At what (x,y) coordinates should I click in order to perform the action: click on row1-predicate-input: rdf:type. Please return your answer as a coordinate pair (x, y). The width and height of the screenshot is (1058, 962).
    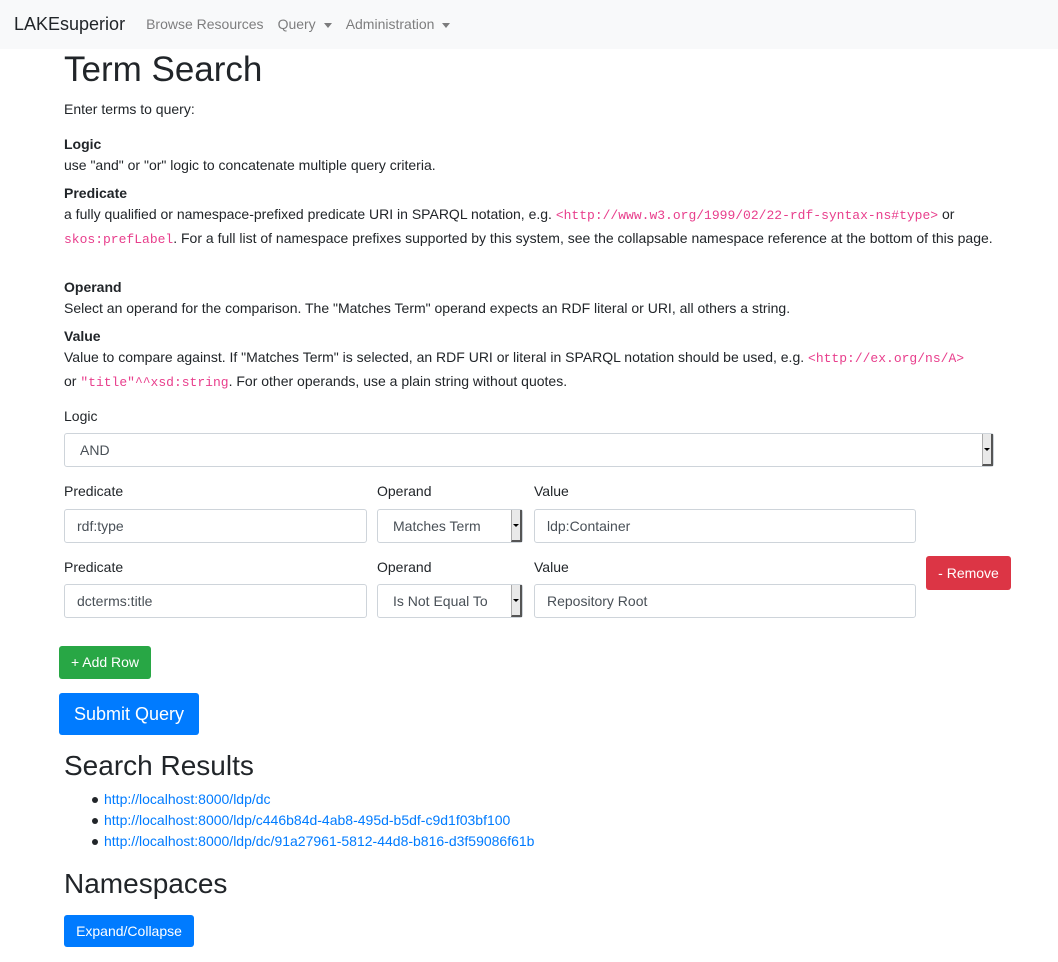
    Looking at the image, I should click on (215, 526).